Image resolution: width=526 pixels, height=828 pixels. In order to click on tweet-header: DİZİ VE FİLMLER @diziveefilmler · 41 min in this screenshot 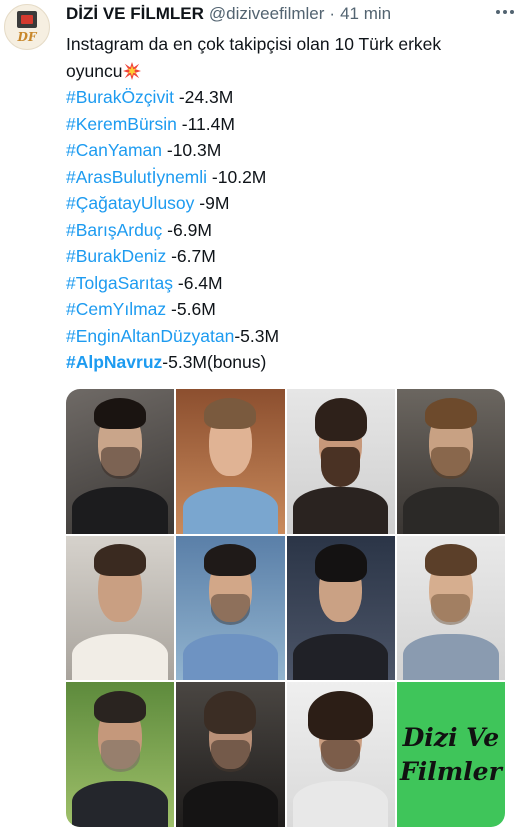, I will do `click(290, 14)`.